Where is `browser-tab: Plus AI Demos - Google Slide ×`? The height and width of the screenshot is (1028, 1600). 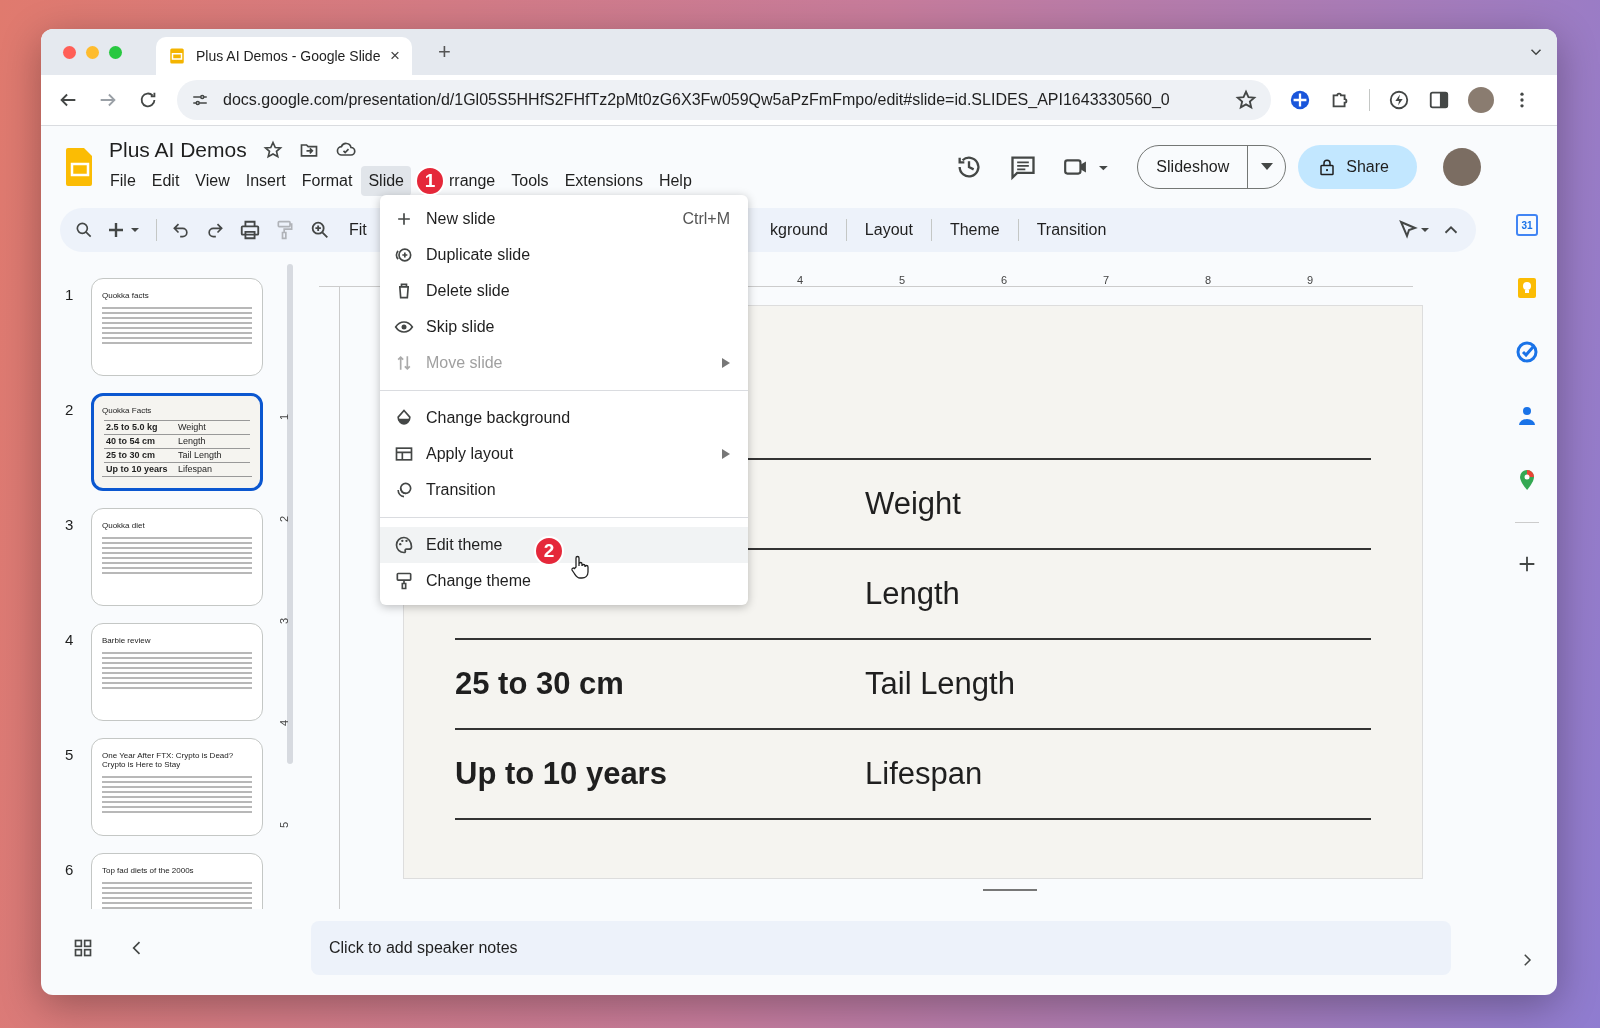
browser-tab: Plus AI Demos - Google Slide × is located at coordinates (284, 56).